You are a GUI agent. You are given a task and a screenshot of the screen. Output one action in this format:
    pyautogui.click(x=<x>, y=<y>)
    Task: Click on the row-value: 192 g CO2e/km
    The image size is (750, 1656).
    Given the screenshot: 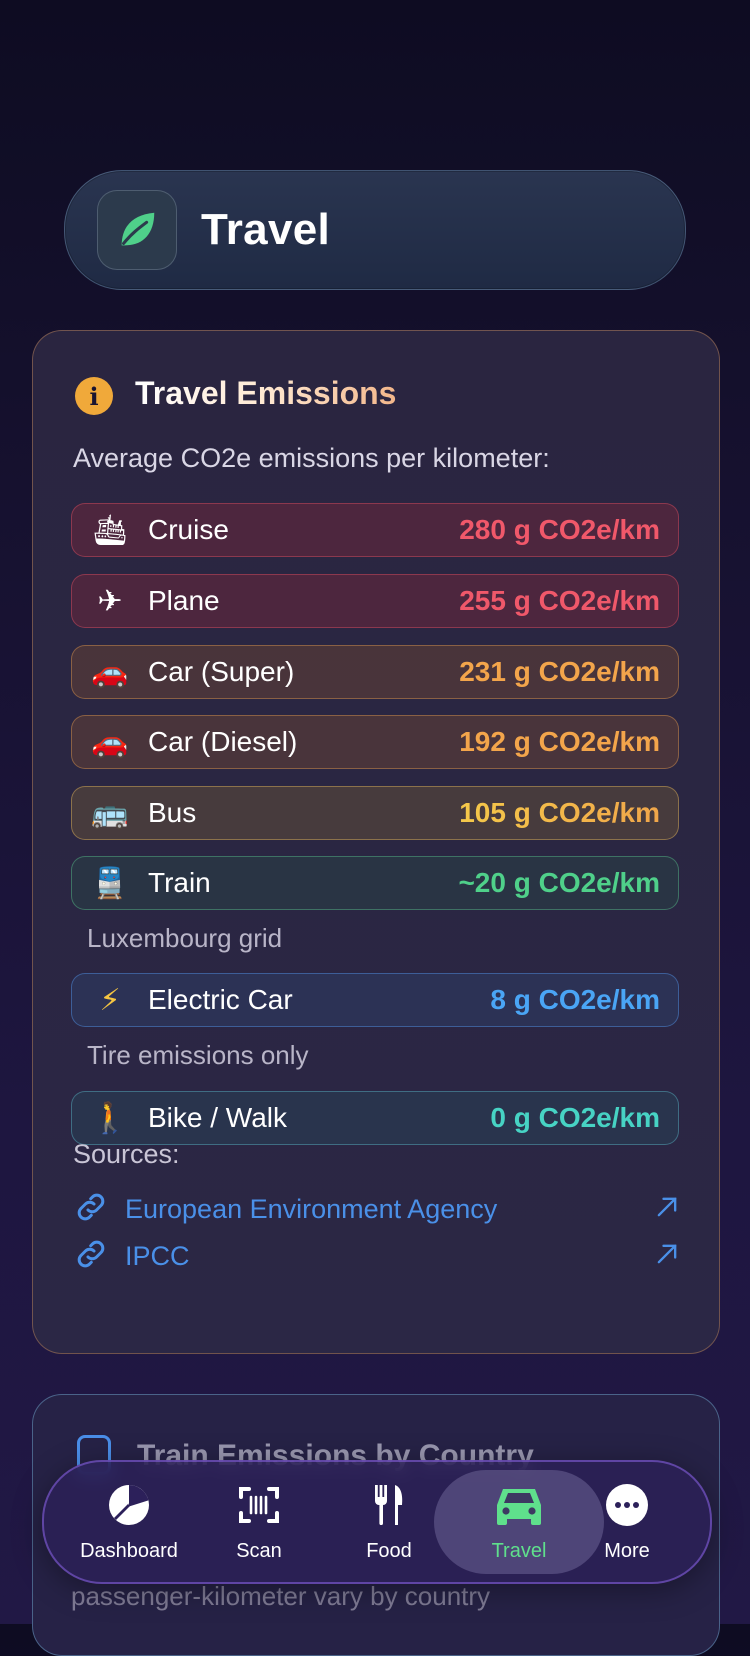 What is the action you would take?
    pyautogui.click(x=559, y=741)
    